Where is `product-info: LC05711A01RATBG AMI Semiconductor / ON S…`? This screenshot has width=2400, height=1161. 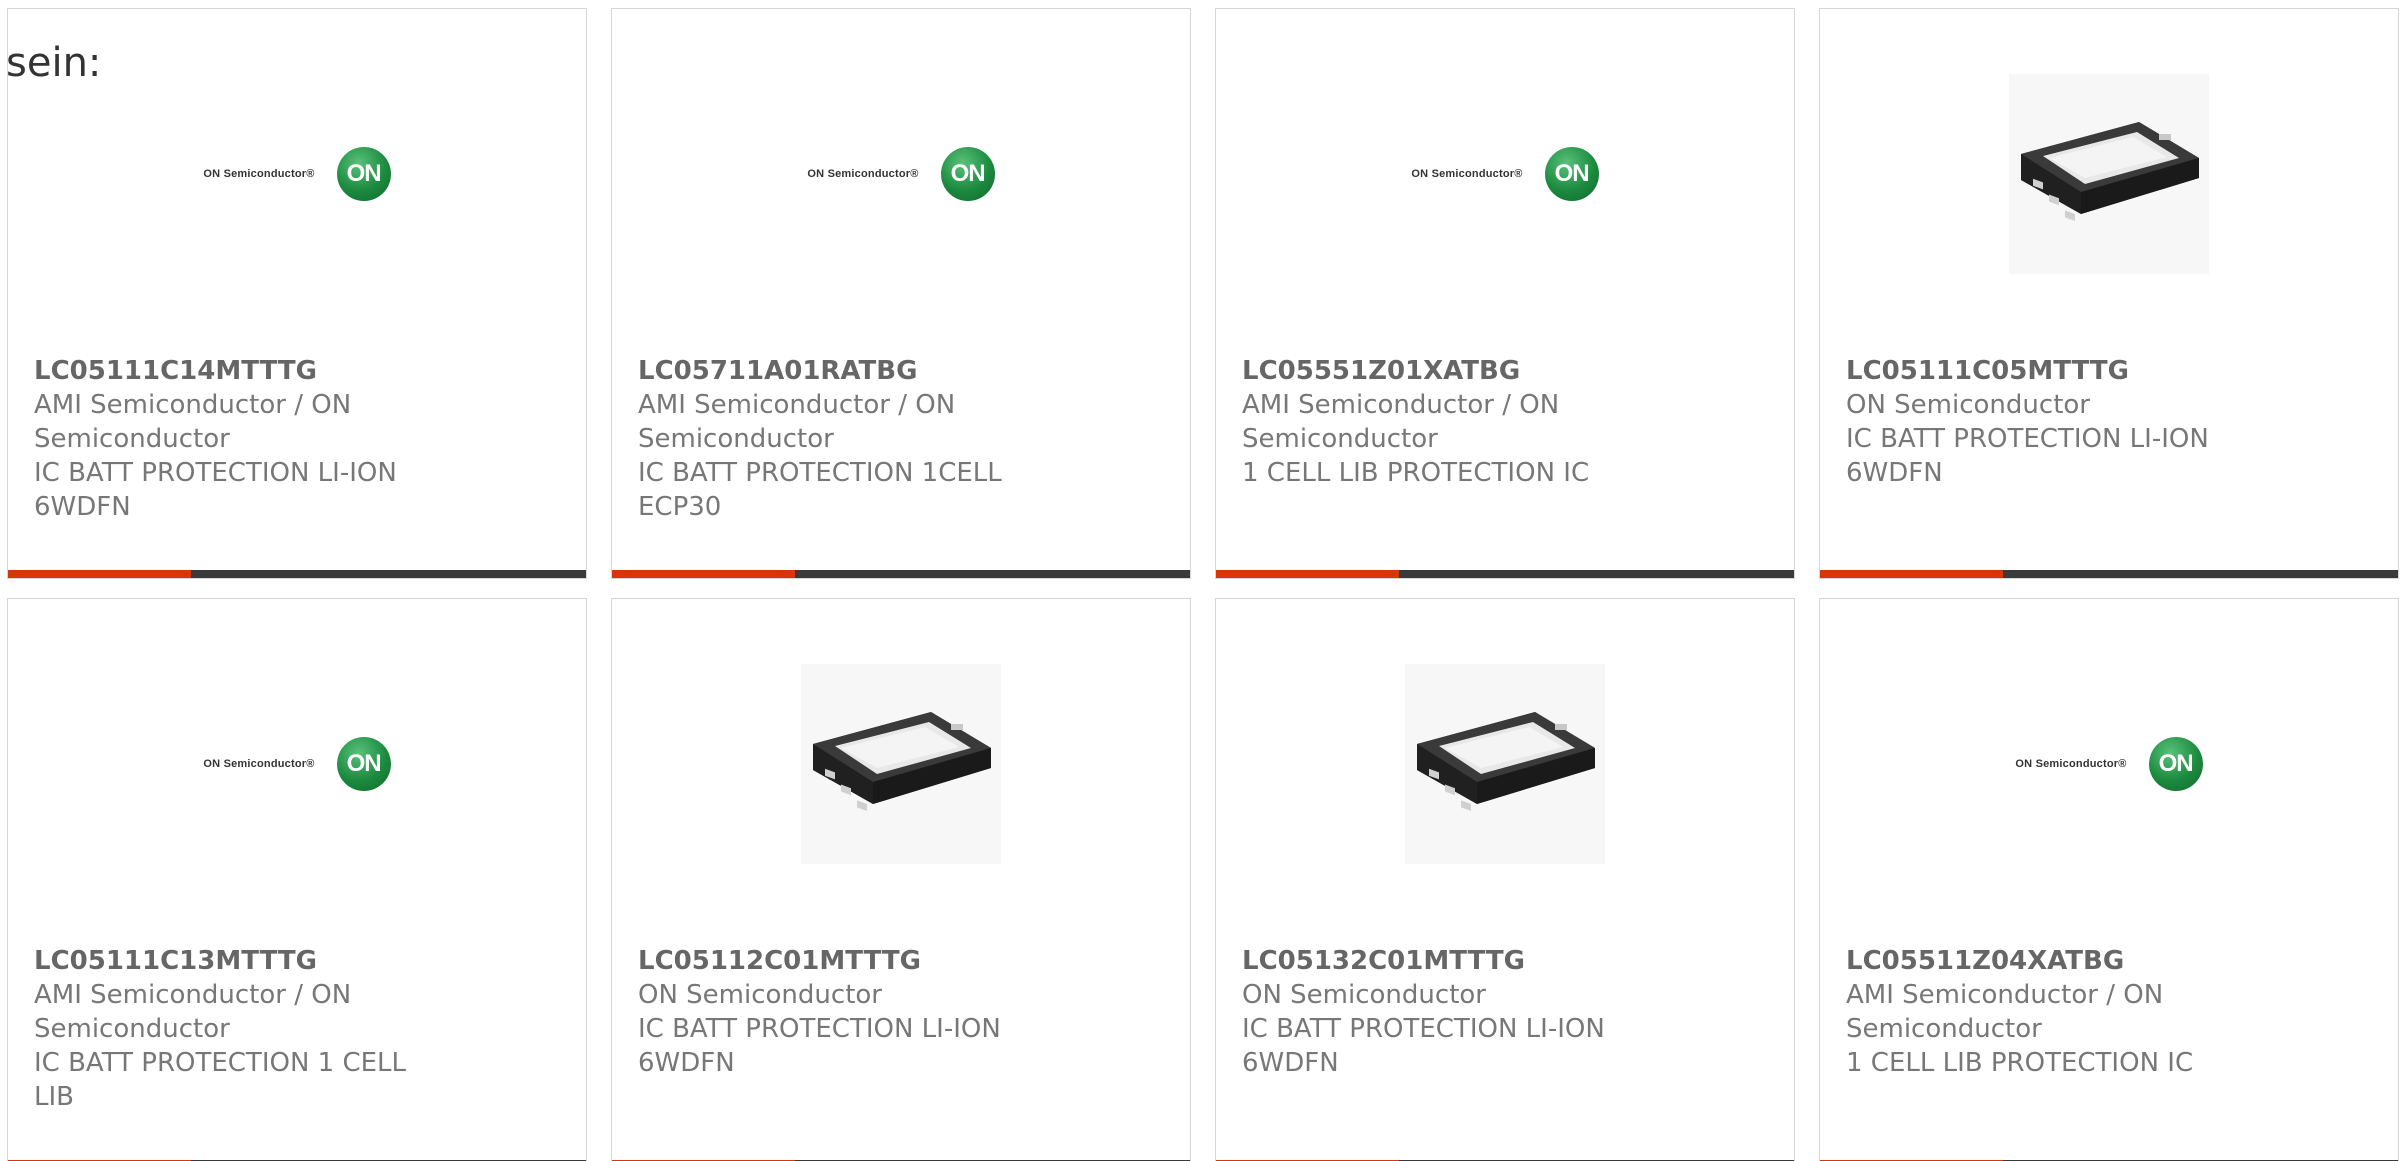
product-info: LC05711A01RATBG AMI Semiconductor / ON S… is located at coordinates (838, 439).